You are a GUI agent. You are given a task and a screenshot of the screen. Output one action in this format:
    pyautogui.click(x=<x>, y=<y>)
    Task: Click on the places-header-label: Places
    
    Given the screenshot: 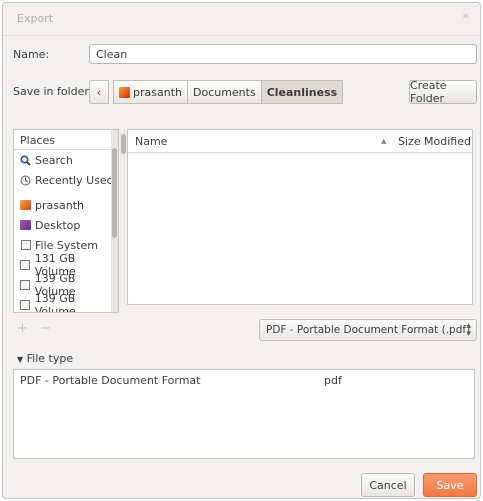 What is the action you would take?
    pyautogui.click(x=37, y=140)
    